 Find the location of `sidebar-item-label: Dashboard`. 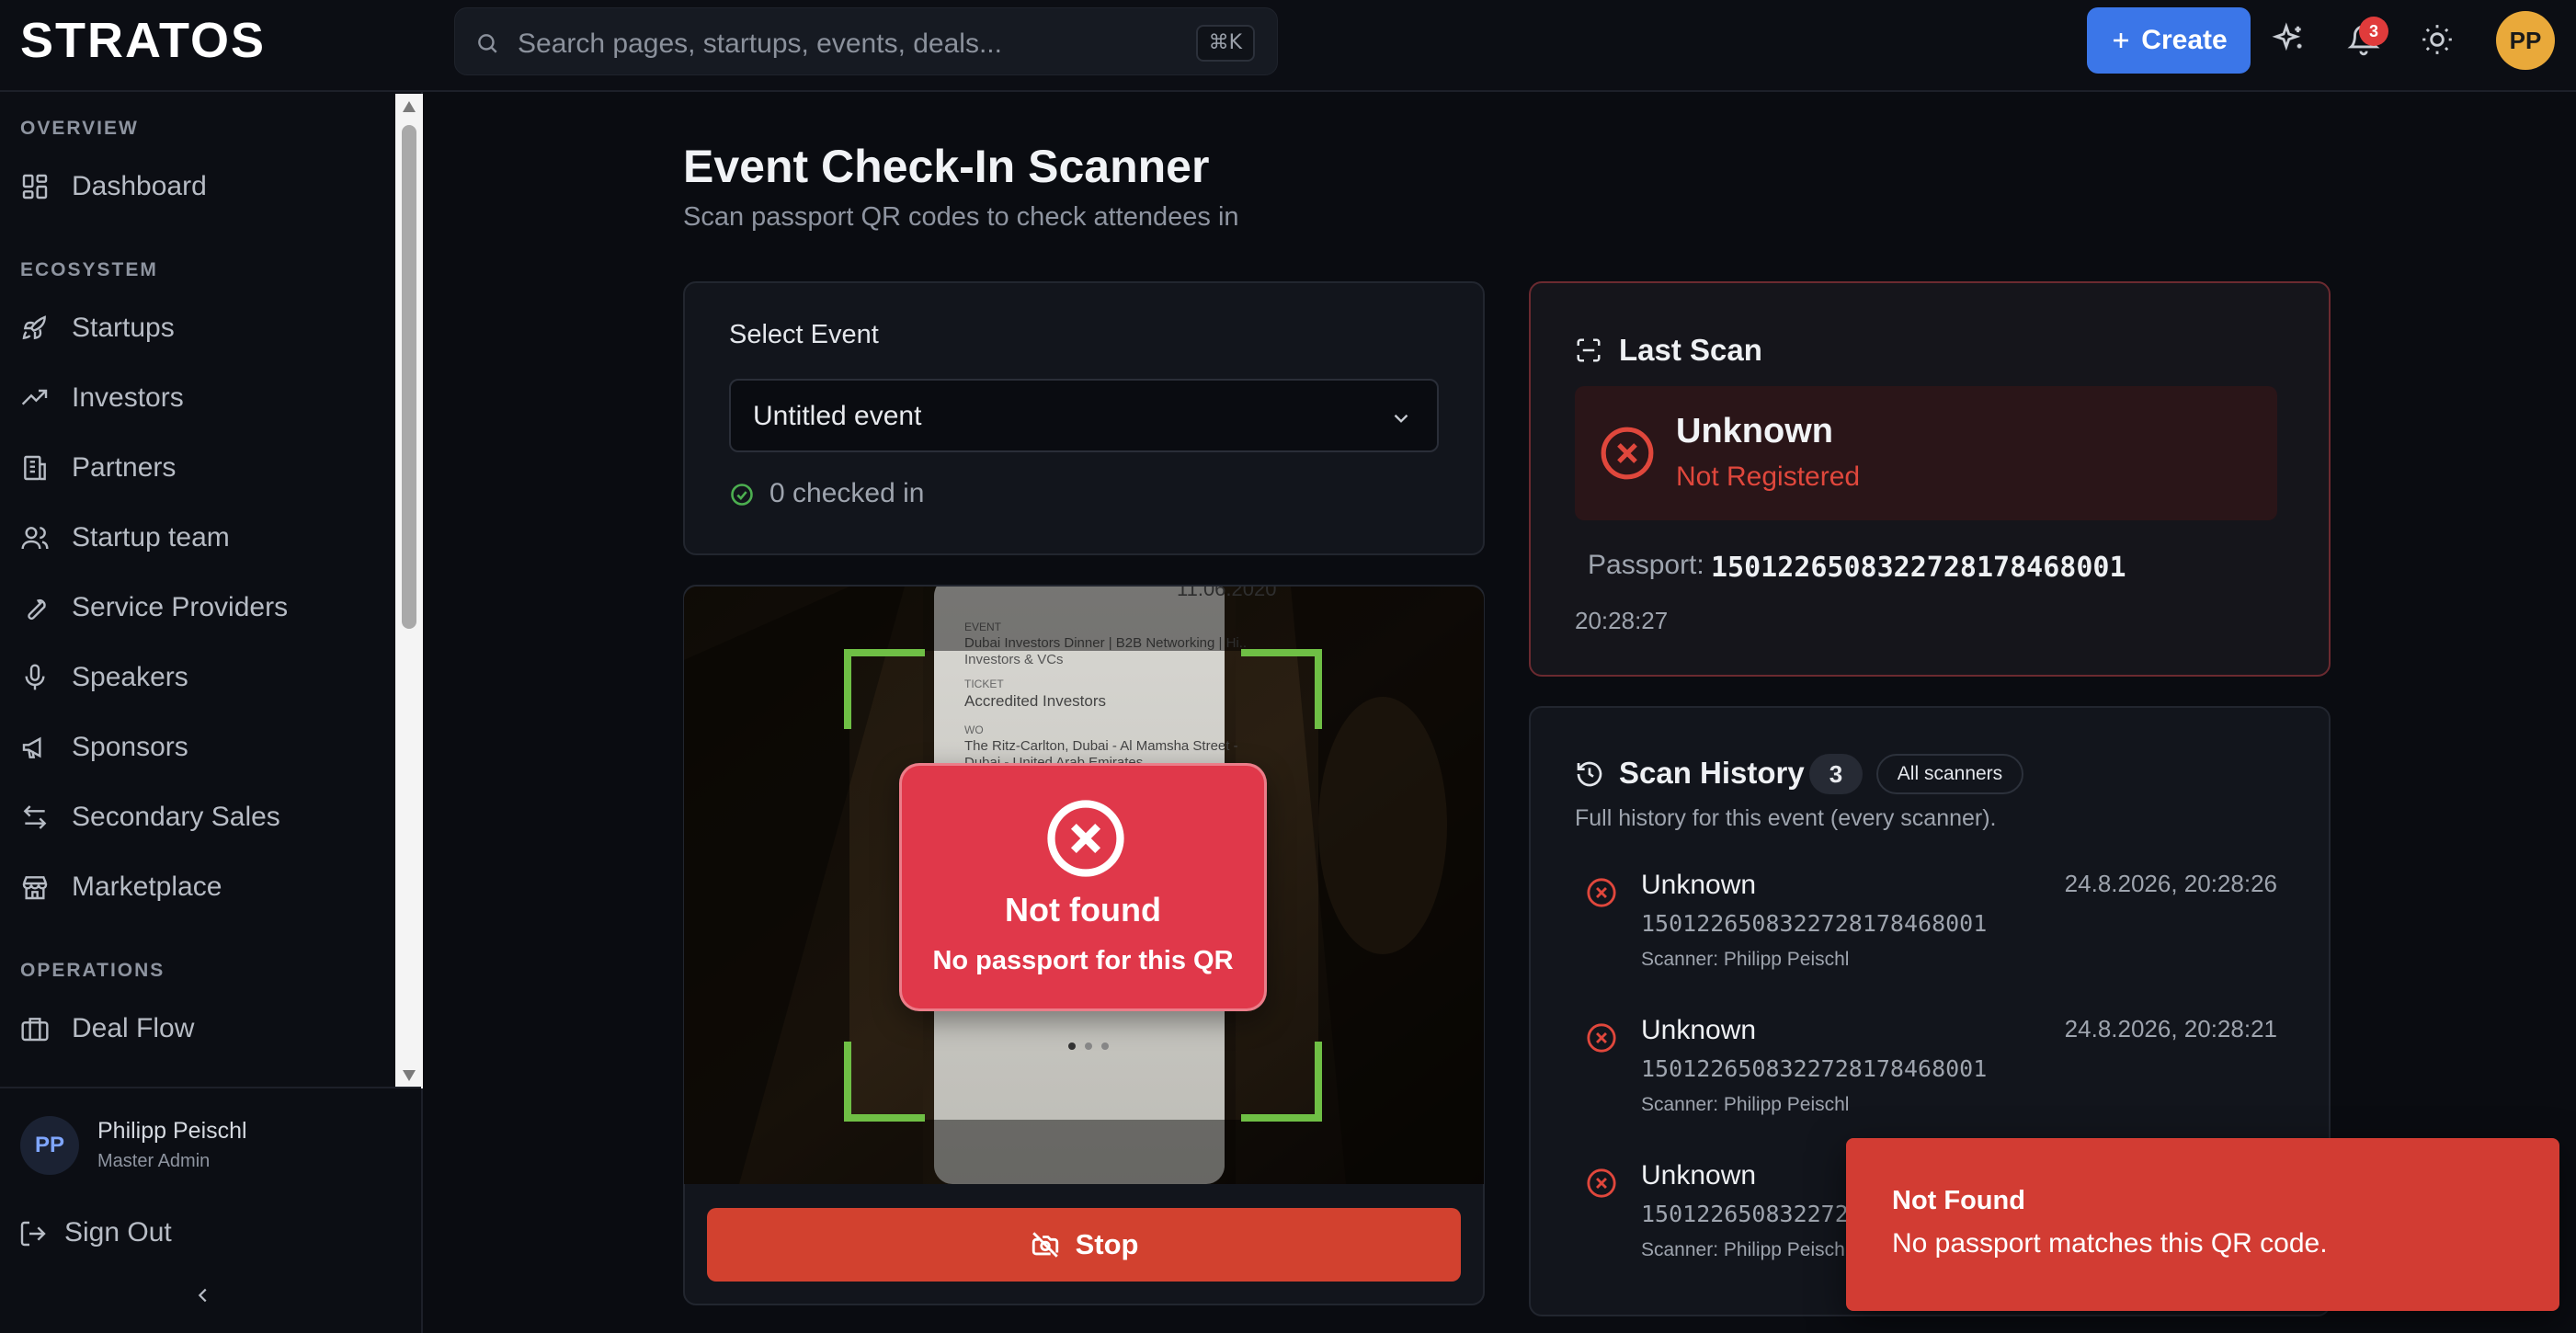

sidebar-item-label: Dashboard is located at coordinates (139, 186).